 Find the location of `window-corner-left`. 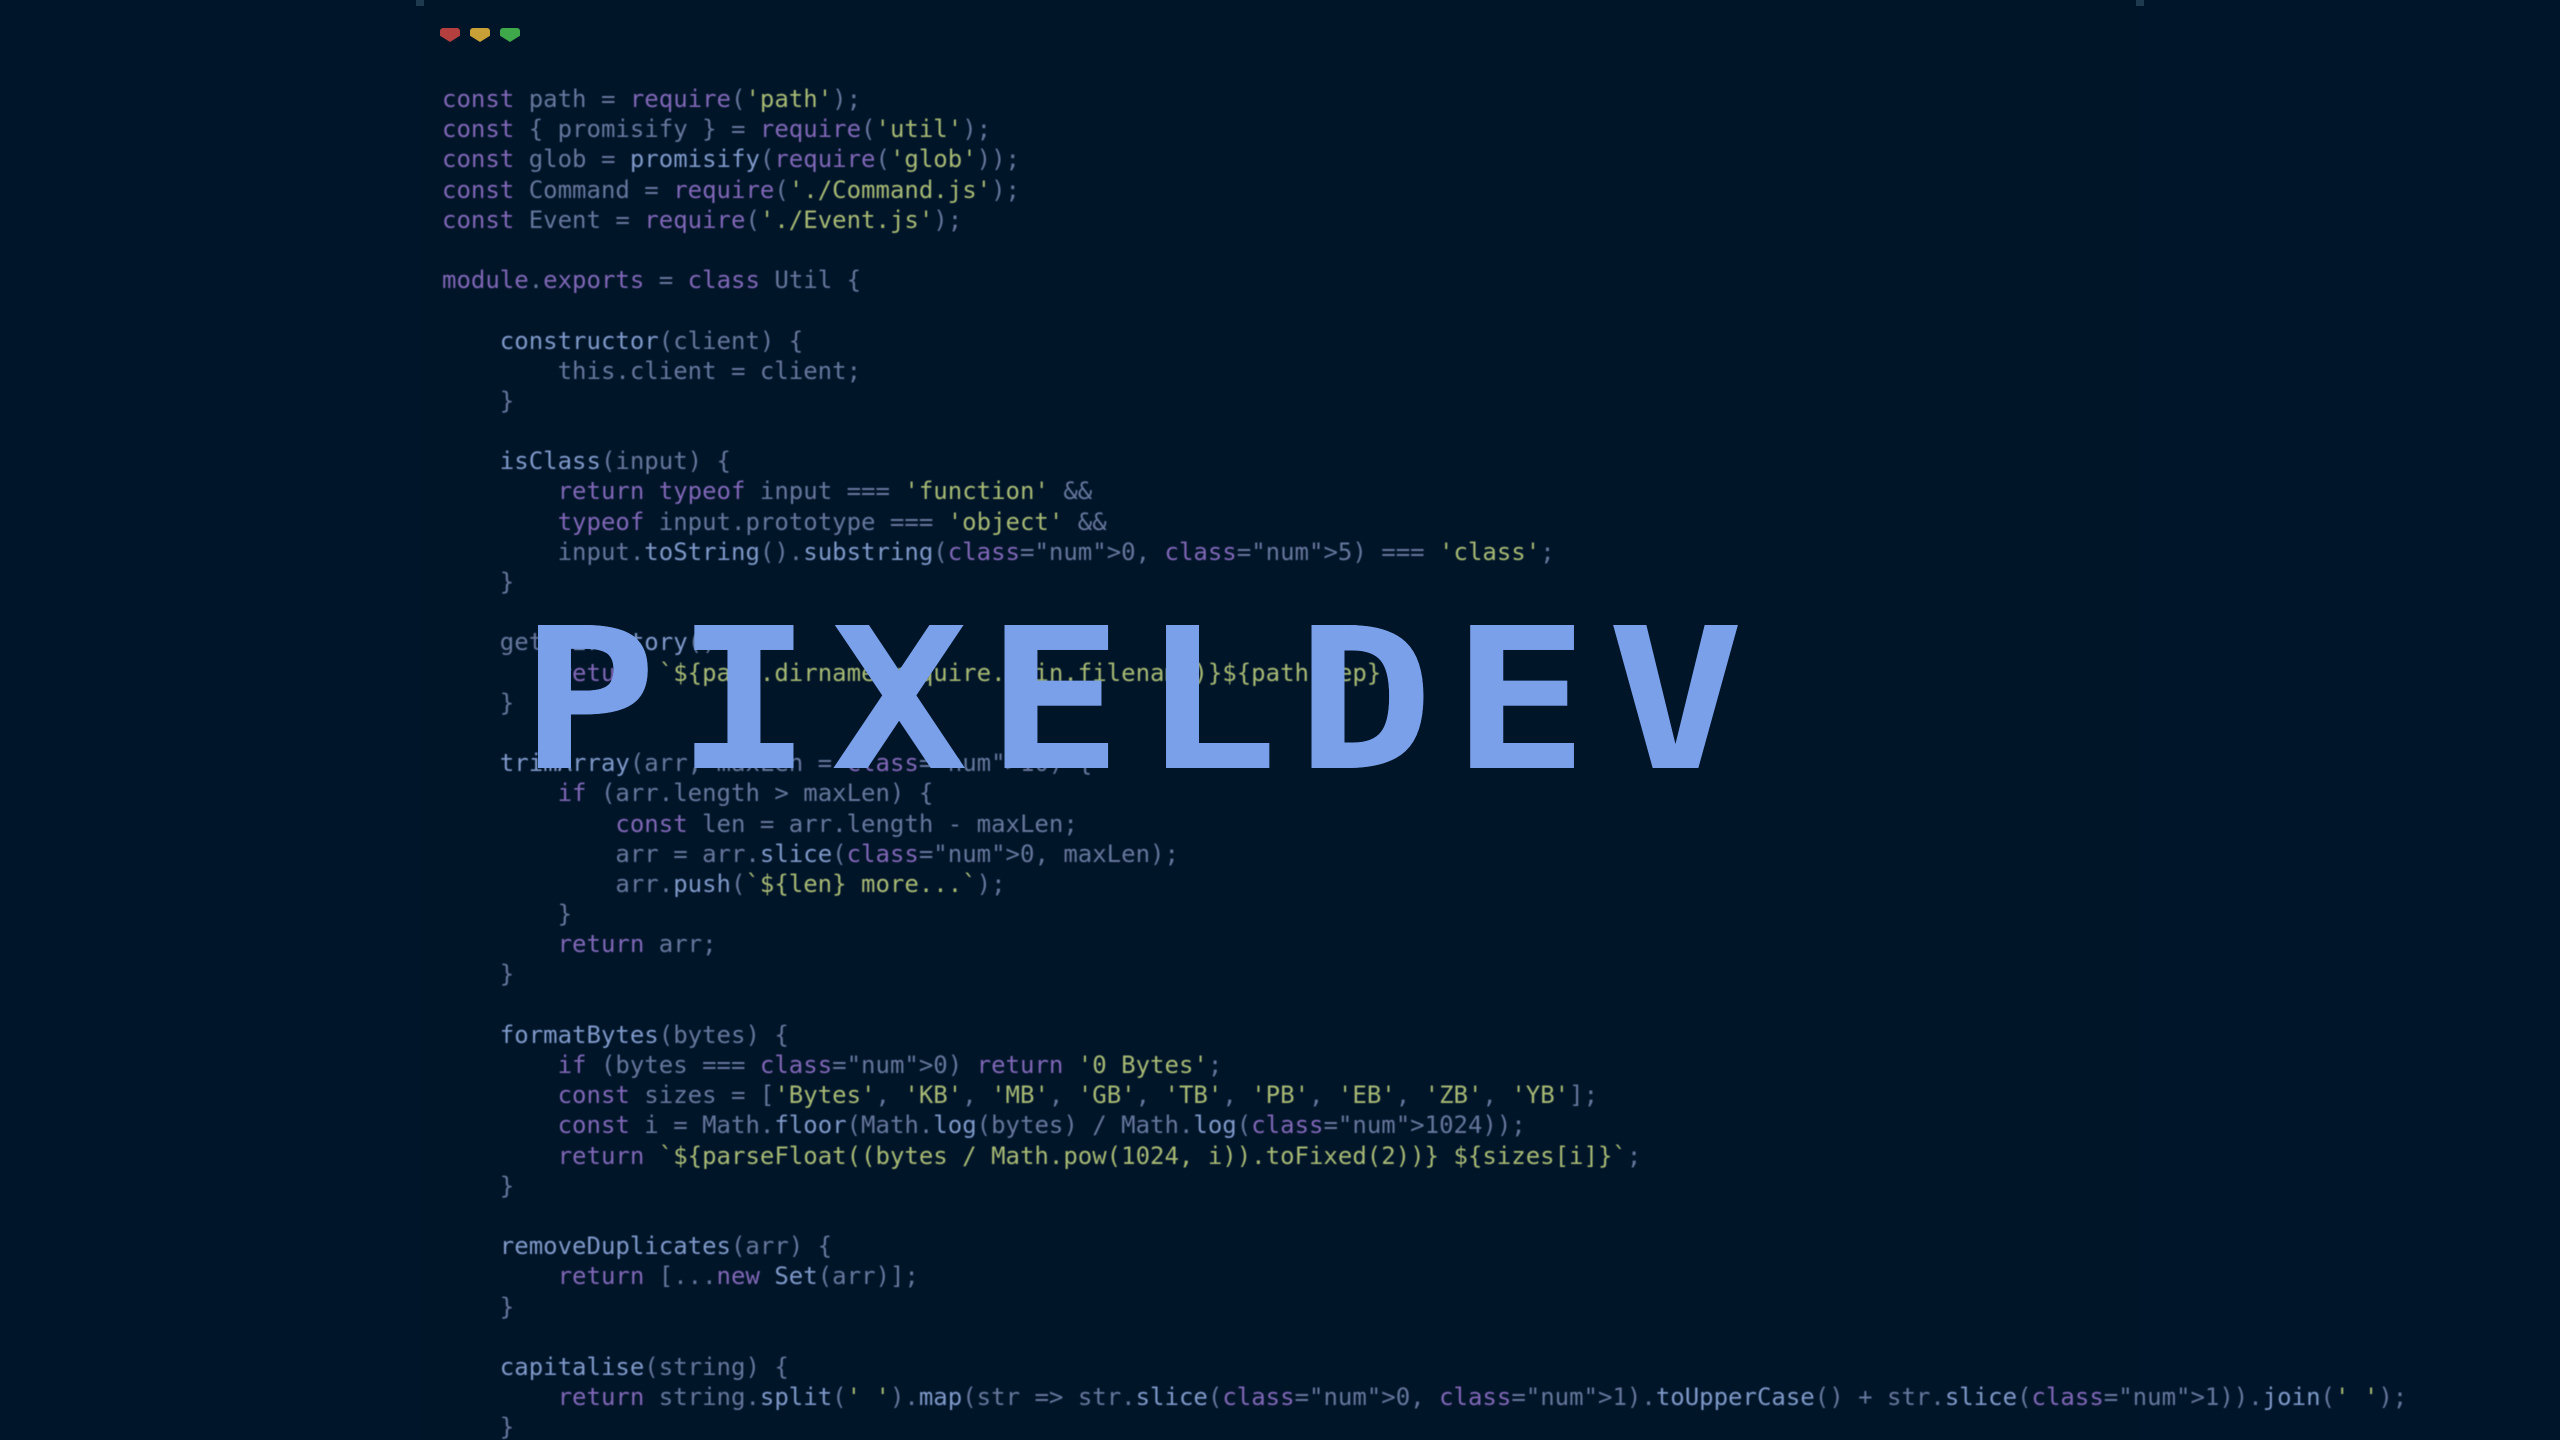

window-corner-left is located at coordinates (420, 3).